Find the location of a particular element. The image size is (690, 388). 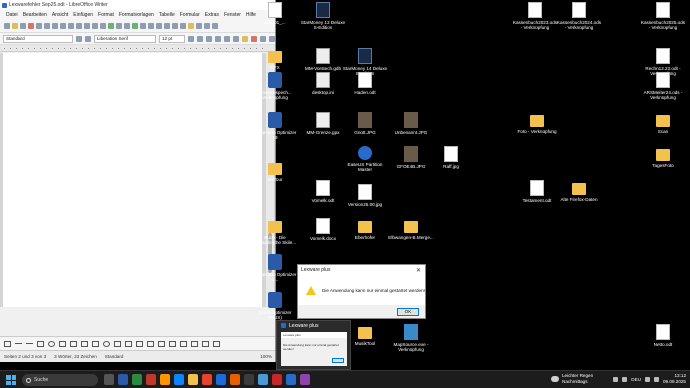

line-tool-icon is located at coordinates (18, 343).